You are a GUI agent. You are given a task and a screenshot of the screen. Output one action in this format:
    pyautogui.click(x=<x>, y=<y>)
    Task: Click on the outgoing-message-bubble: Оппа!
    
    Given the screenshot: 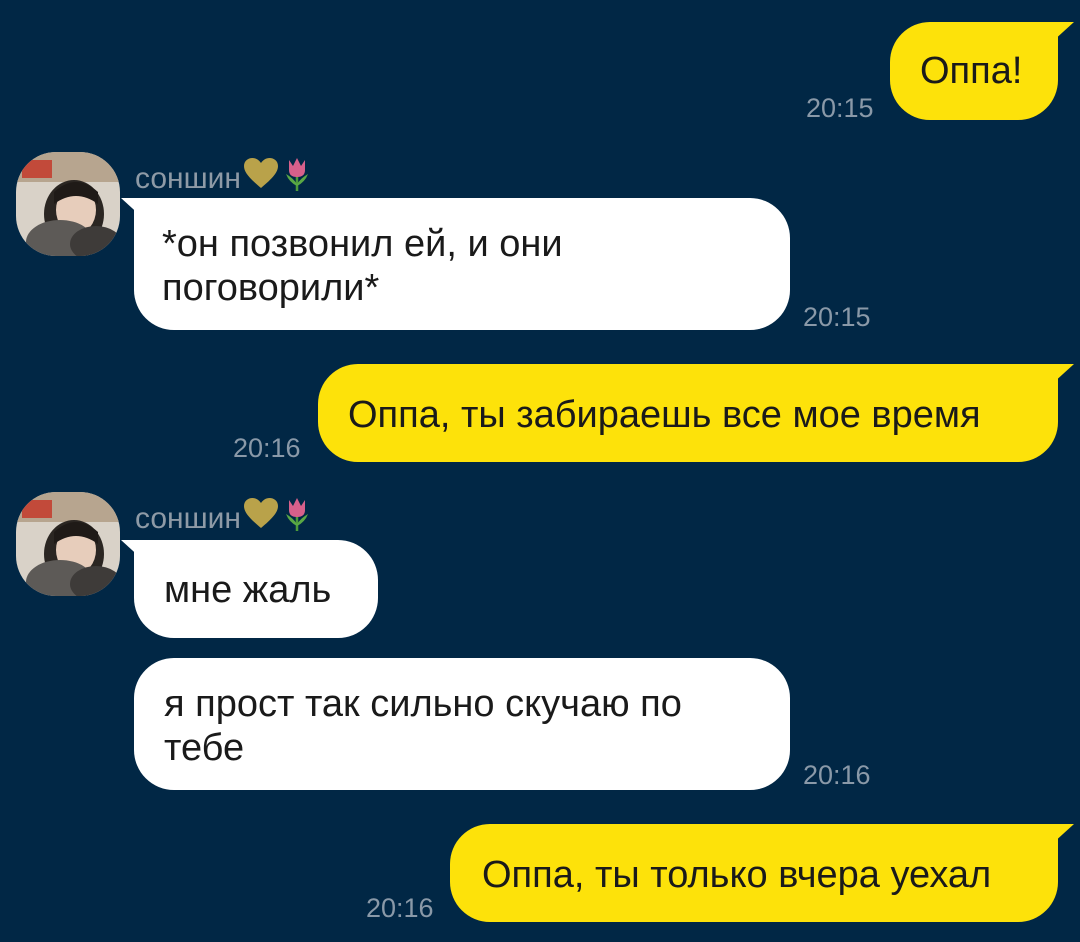 What is the action you would take?
    pyautogui.click(x=974, y=71)
    